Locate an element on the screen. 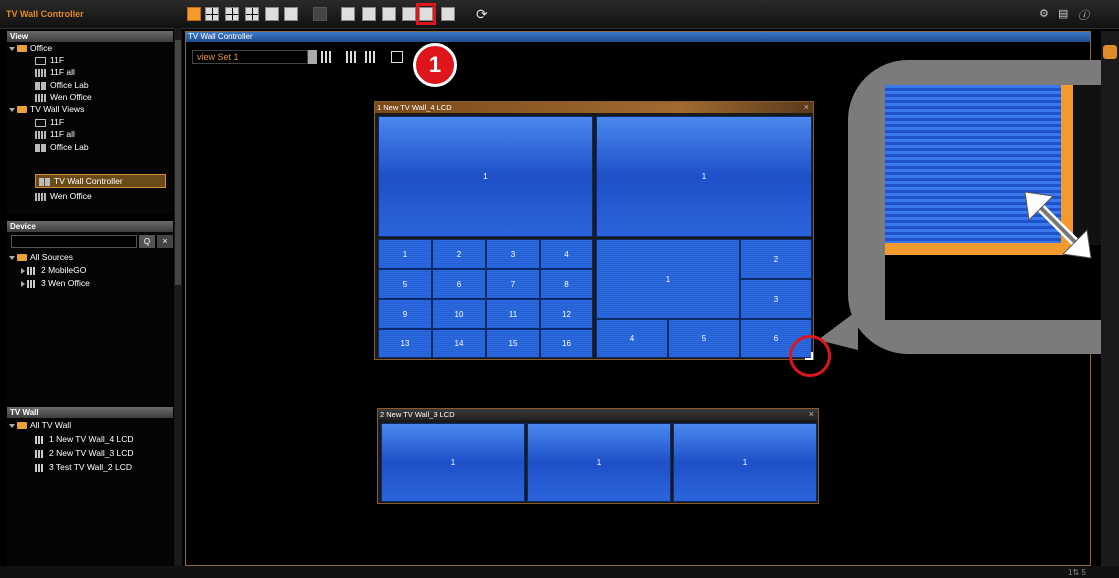 Image resolution: width=1119 pixels, height=578 pixels. tv-wall-icon is located at coordinates (39, 439).